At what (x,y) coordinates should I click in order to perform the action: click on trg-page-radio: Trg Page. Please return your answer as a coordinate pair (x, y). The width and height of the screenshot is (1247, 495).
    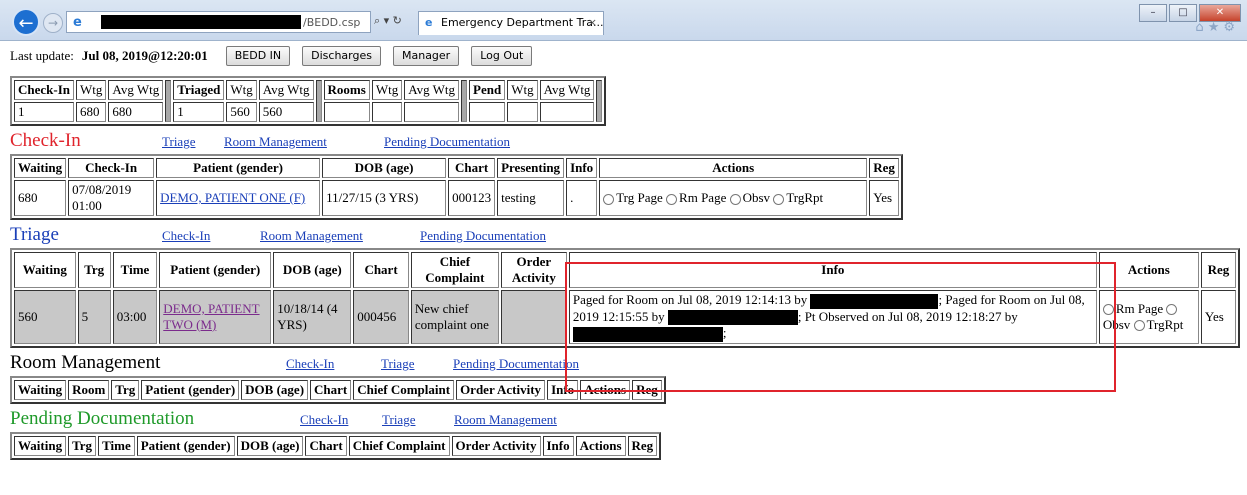
    Looking at the image, I should click on (633, 197).